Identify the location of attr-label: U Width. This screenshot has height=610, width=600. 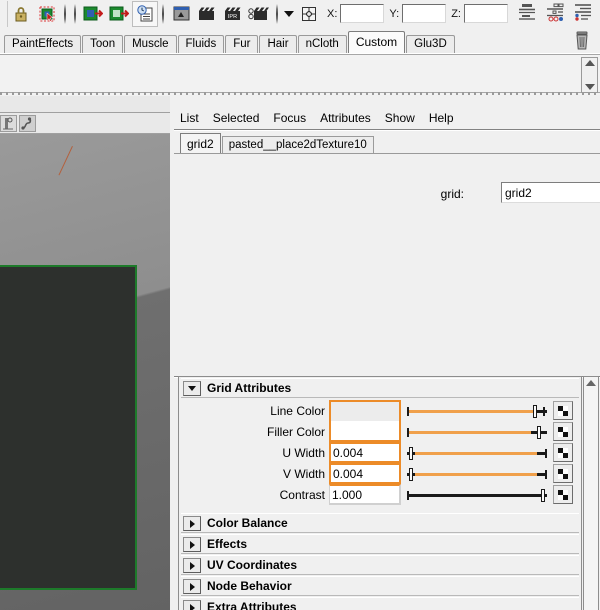
(303, 453).